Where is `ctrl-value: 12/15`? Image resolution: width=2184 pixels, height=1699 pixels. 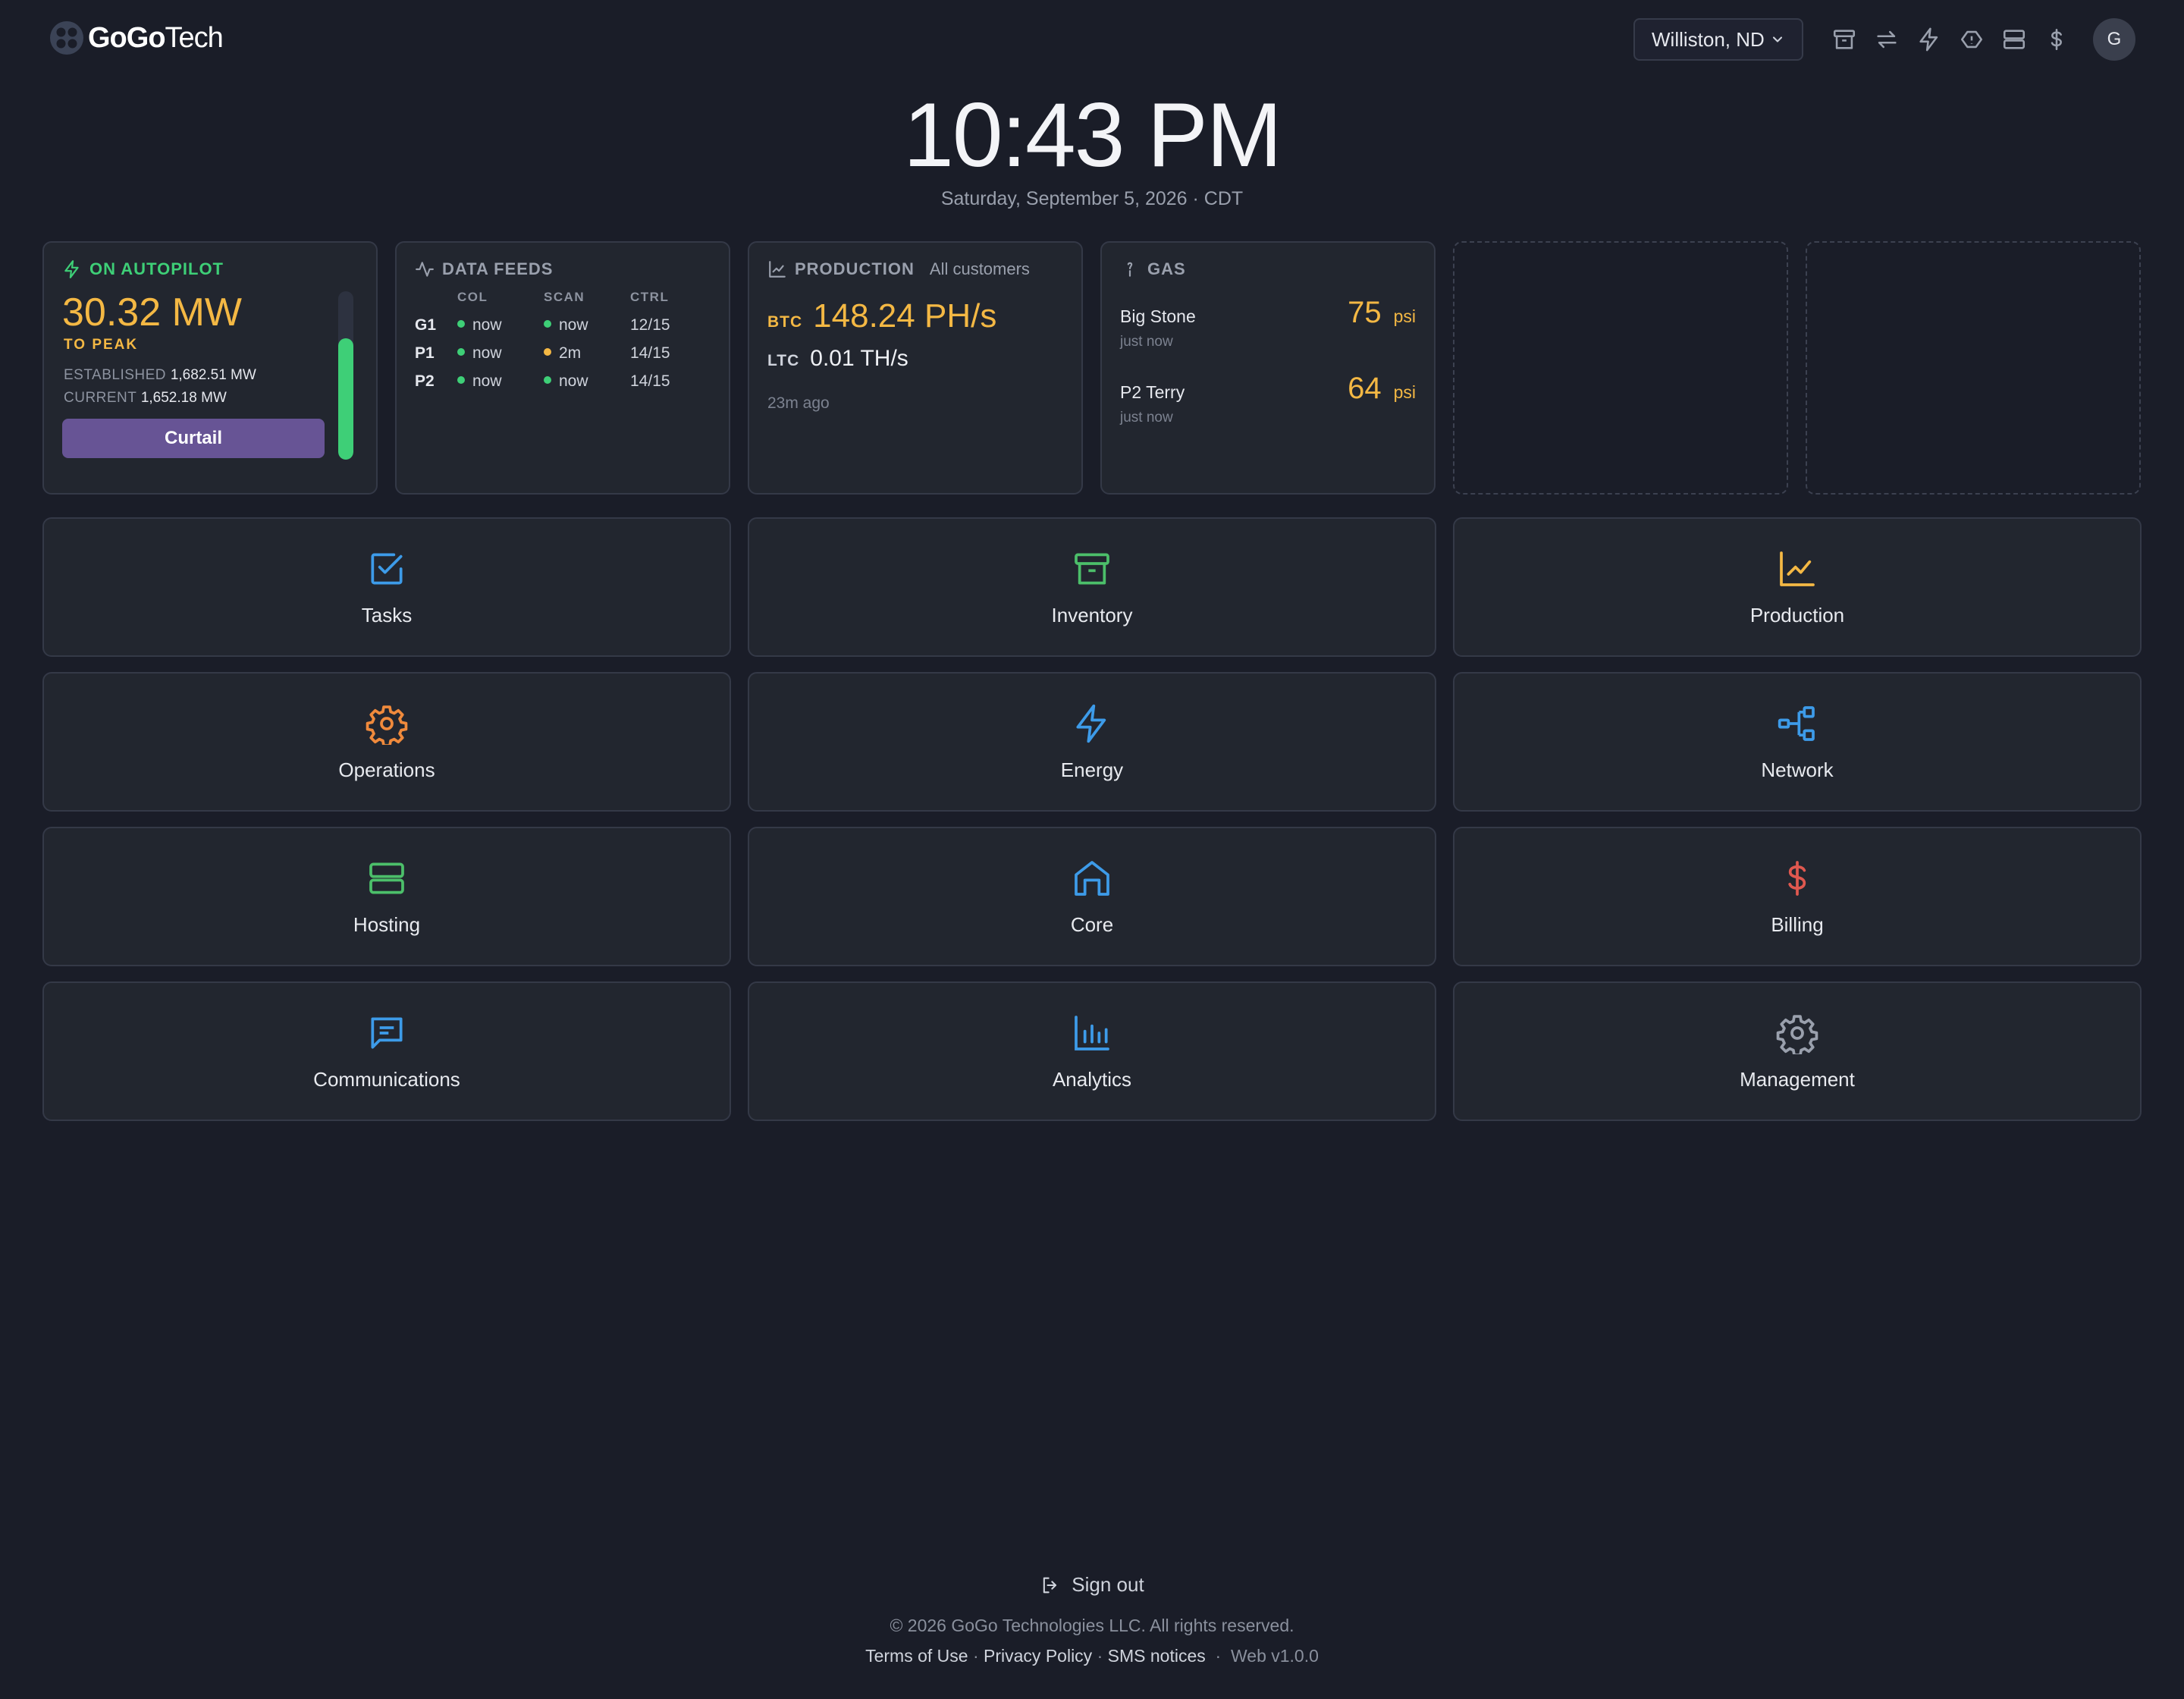
ctrl-value: 12/15 is located at coordinates (650, 325).